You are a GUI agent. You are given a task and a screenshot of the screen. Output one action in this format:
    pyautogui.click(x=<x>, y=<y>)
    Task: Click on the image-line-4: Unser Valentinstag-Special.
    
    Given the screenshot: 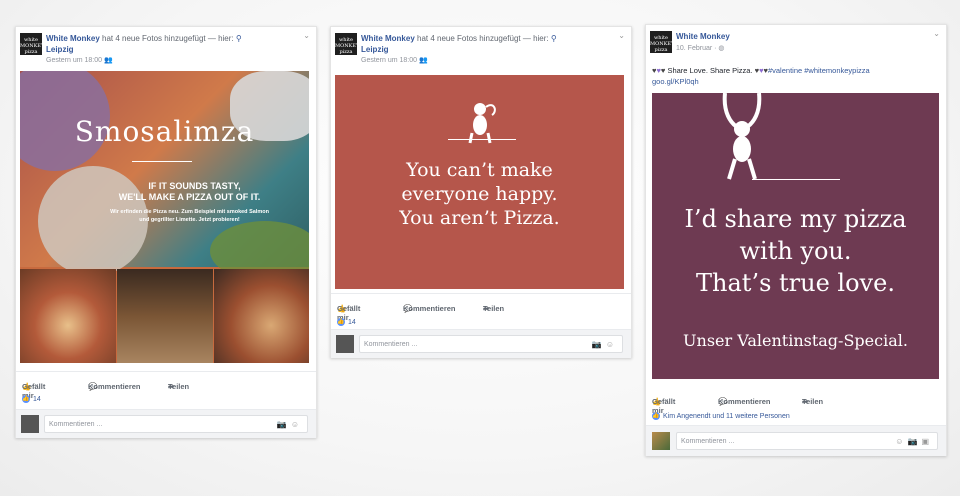 What is the action you would take?
    pyautogui.click(x=795, y=340)
    